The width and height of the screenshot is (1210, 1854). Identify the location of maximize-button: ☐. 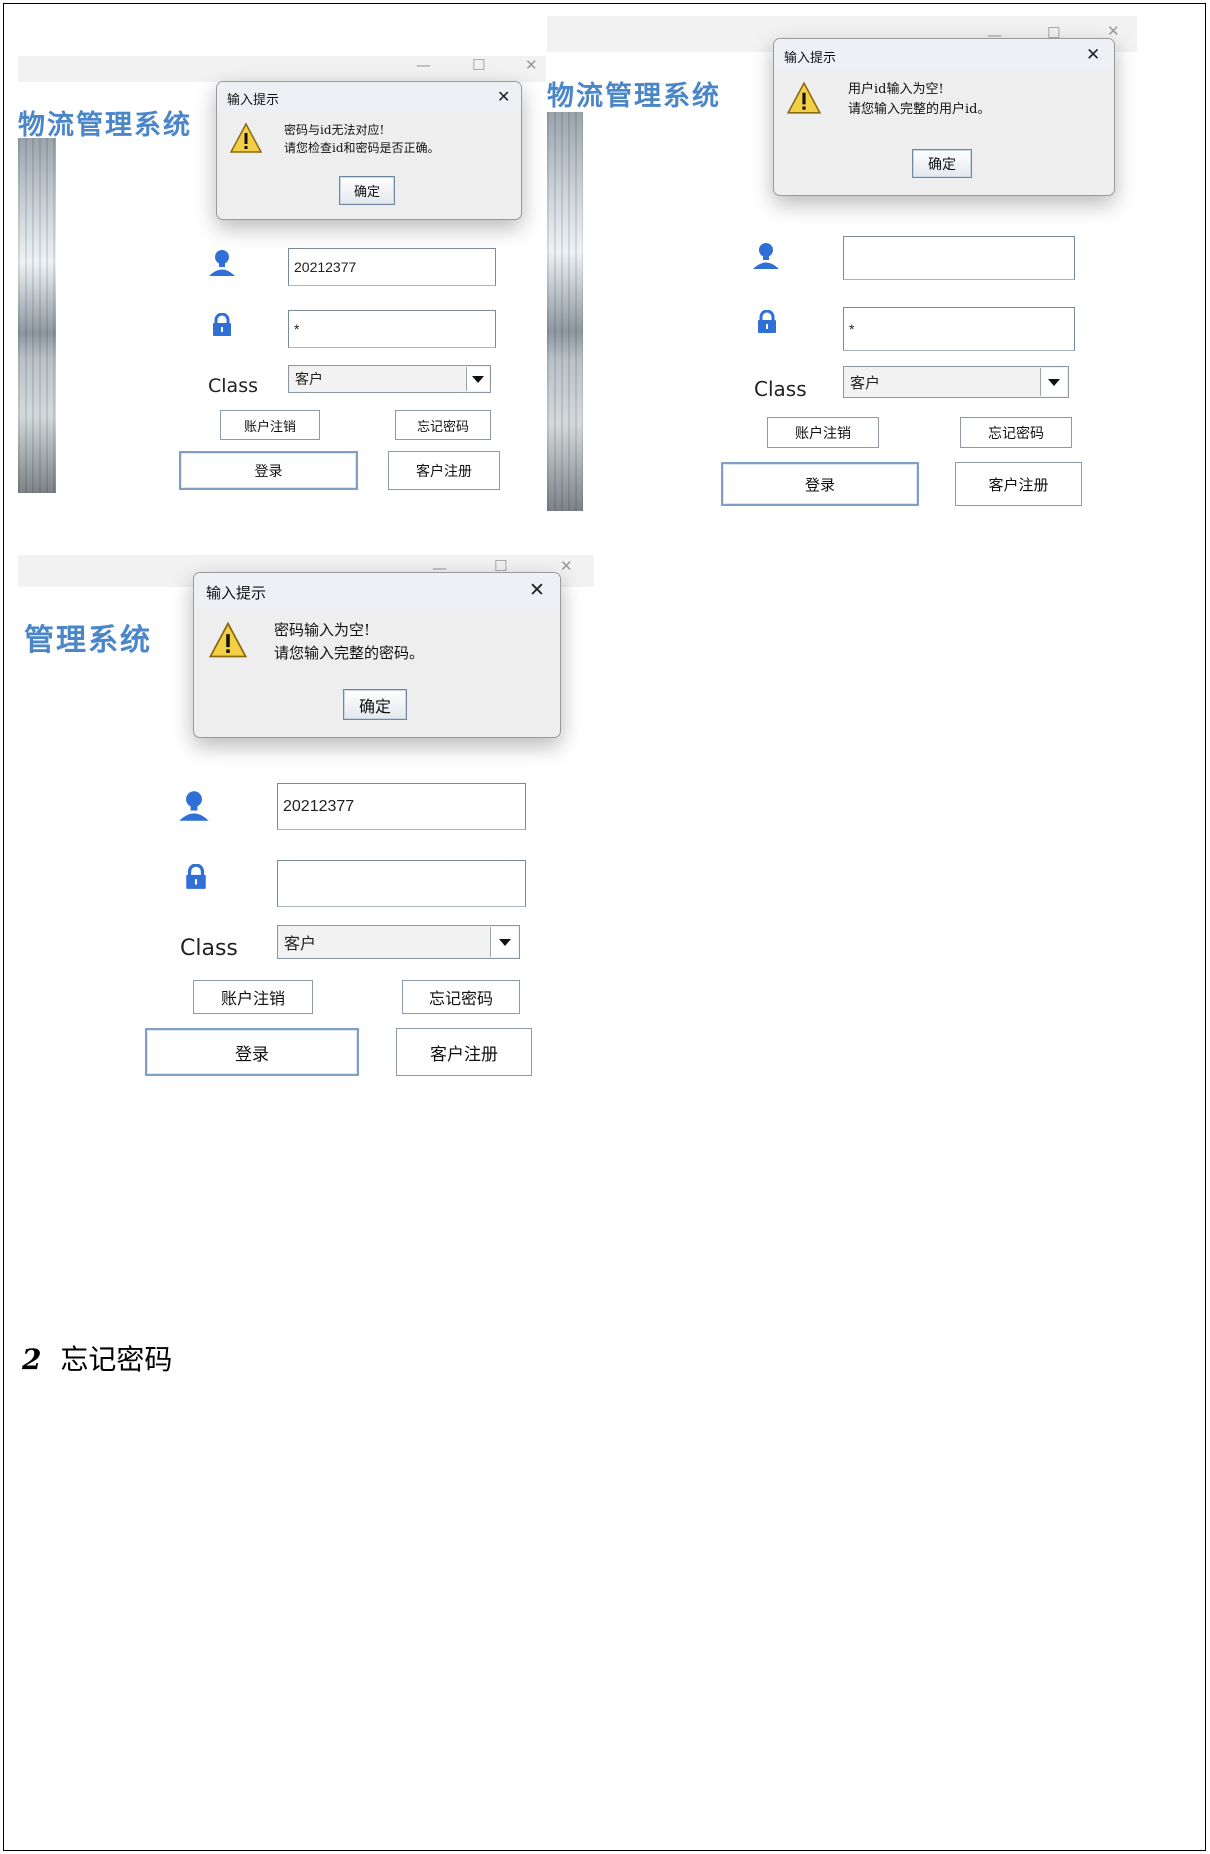
(478, 65).